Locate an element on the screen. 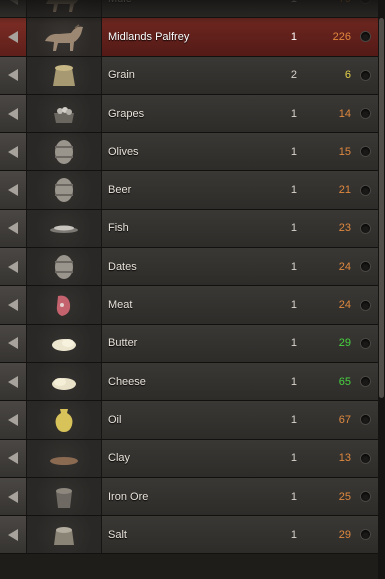  item-name: Iron Ore is located at coordinates (128, 496).